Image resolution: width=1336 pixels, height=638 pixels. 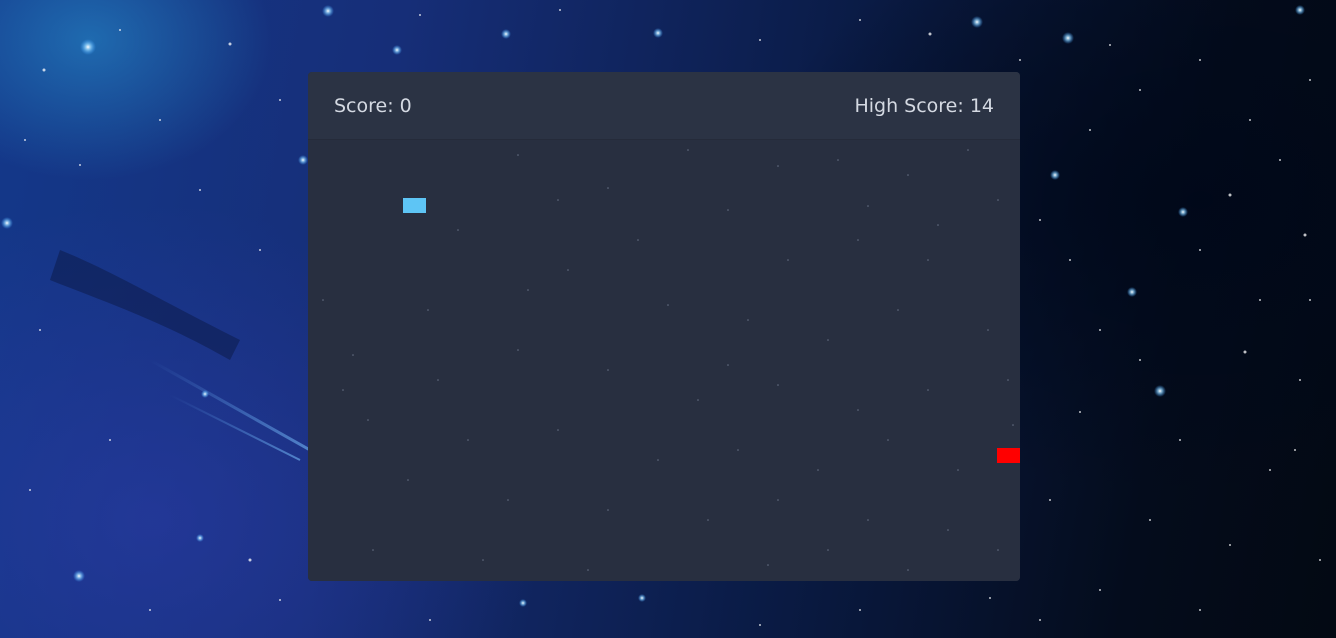 What do you see at coordinates (664, 106) in the screenshot?
I see `score-bar: Score: 0 High Score: 14` at bounding box center [664, 106].